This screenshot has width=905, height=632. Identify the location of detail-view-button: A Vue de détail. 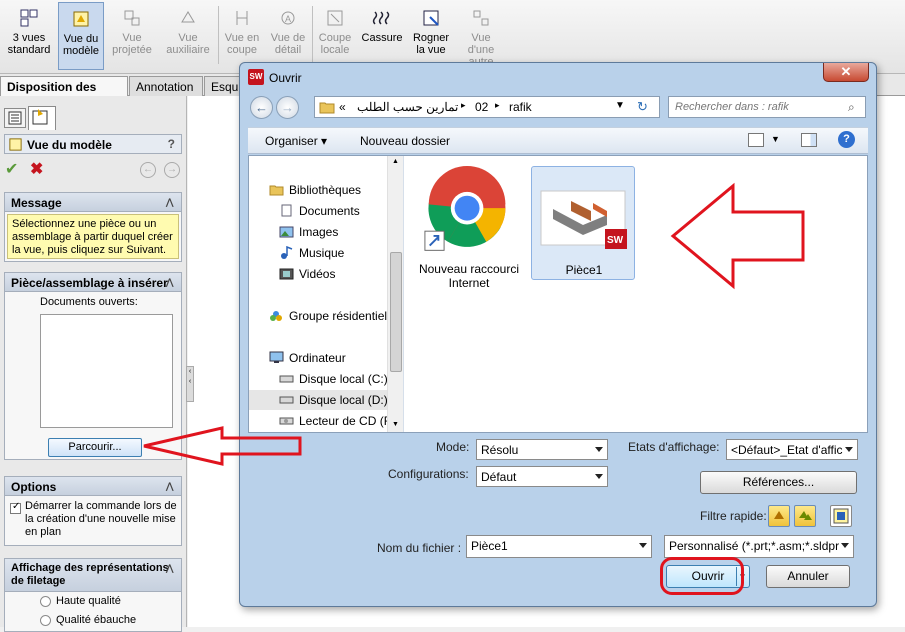
(288, 36).